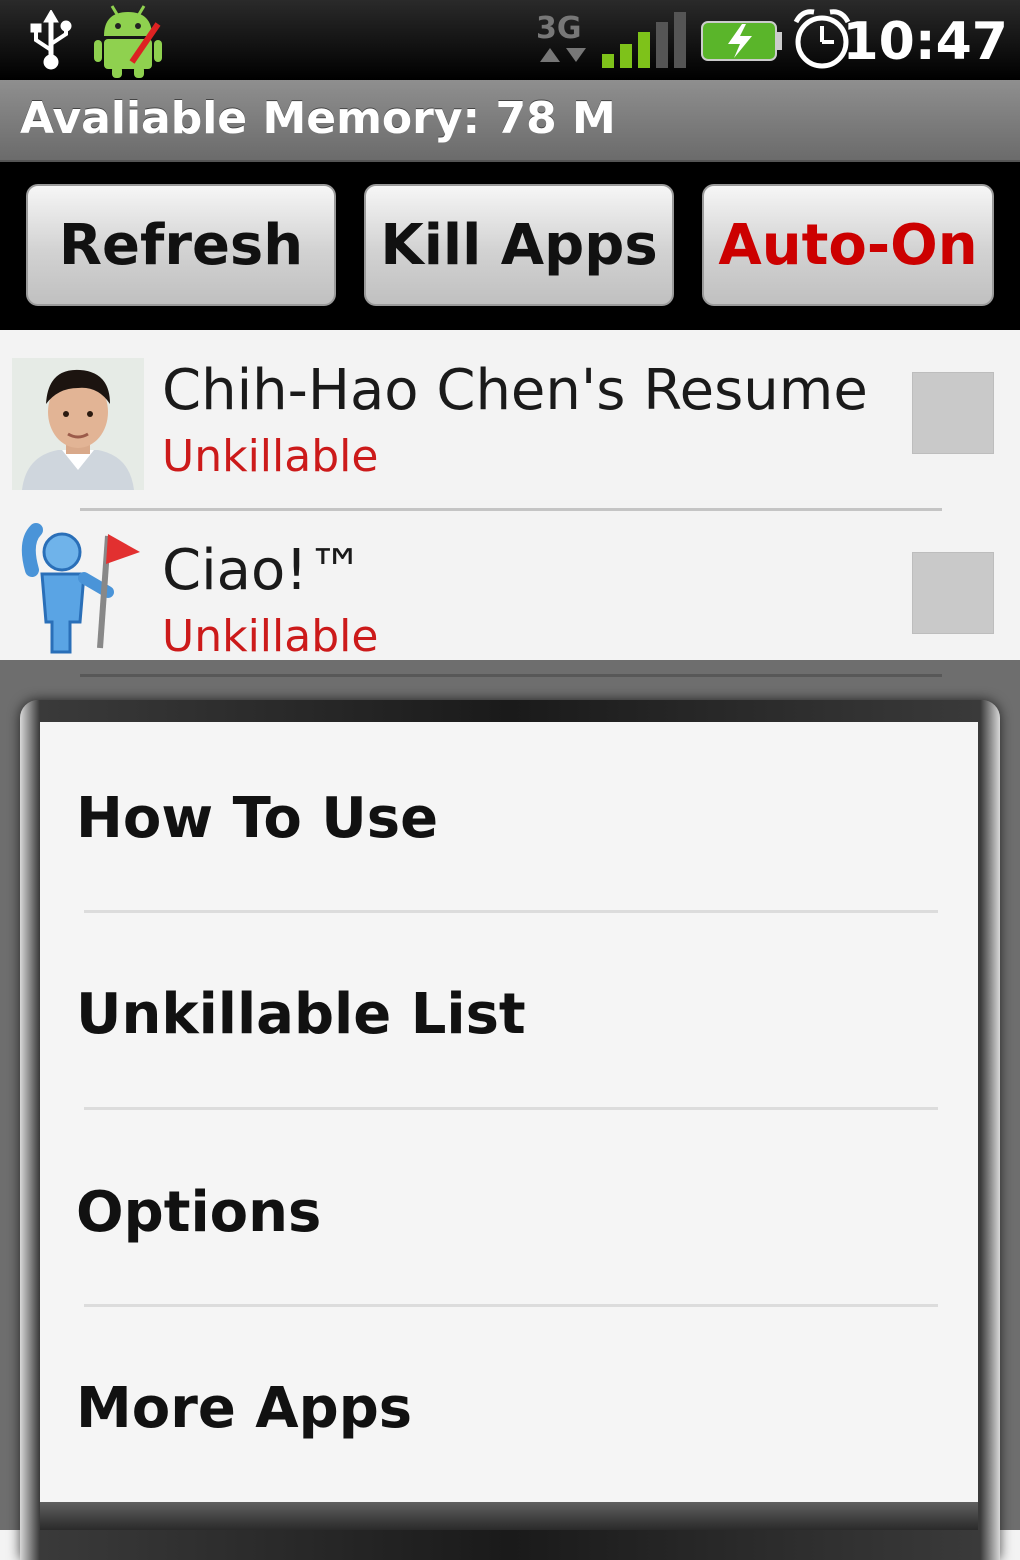 This screenshot has height=1560, width=1020. I want to click on menu-item-how-to-use: How To Use, so click(509, 820).